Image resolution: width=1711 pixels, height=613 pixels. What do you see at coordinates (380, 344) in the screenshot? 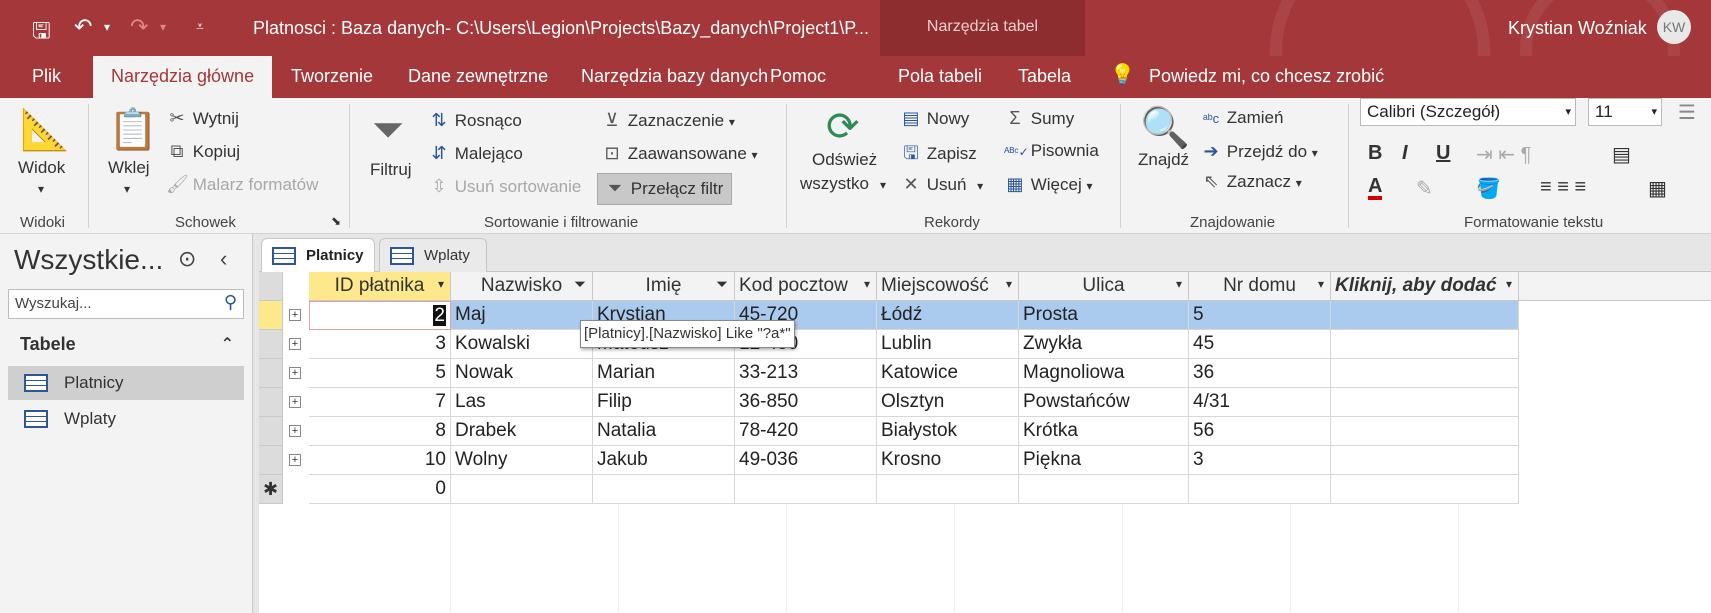
I see `cell-id: 3` at bounding box center [380, 344].